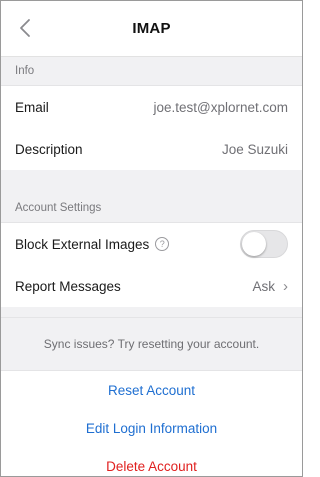  I want to click on edit-login-information-button: Edit Login Information, so click(151, 428).